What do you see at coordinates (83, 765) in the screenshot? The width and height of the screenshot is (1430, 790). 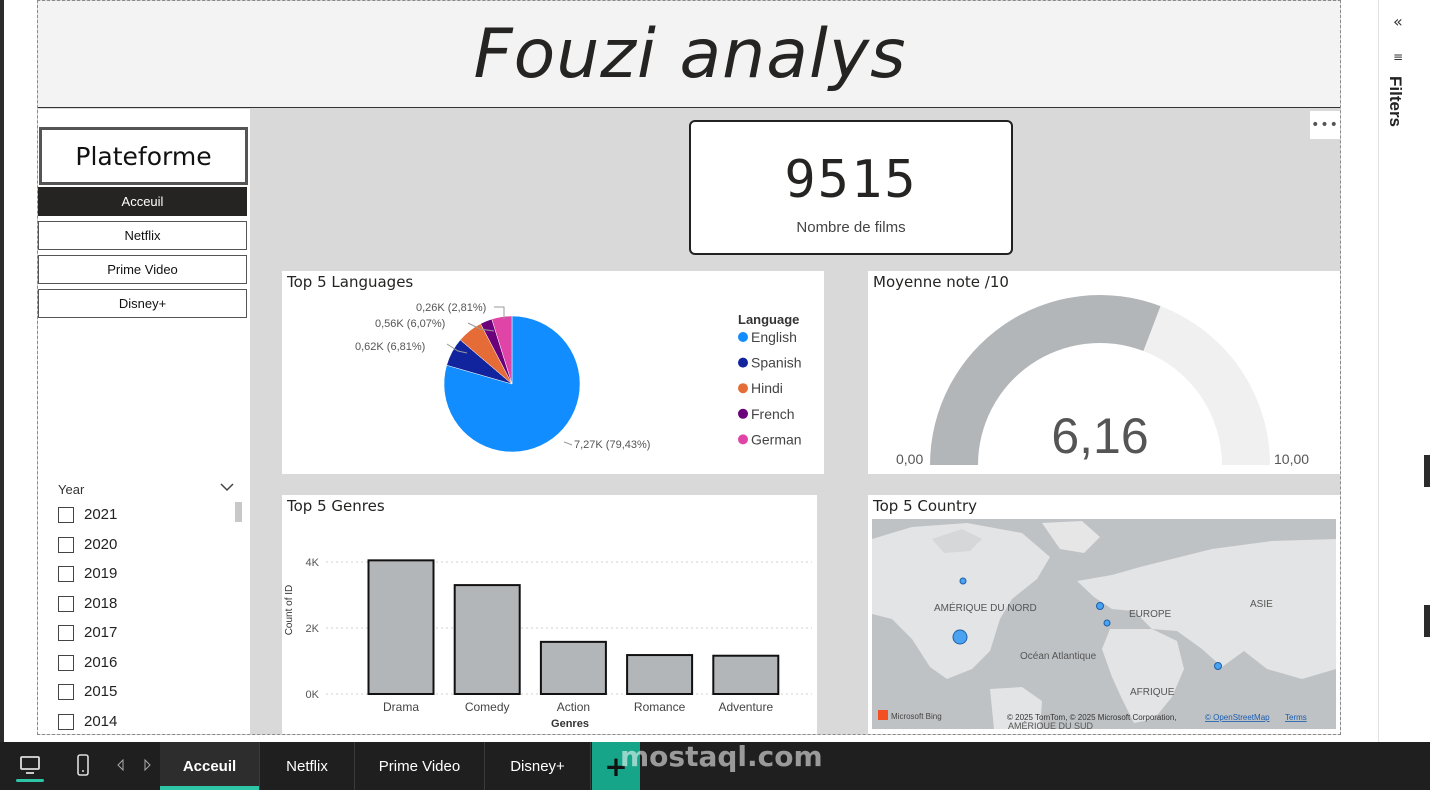 I see `mobile-layout-icon` at bounding box center [83, 765].